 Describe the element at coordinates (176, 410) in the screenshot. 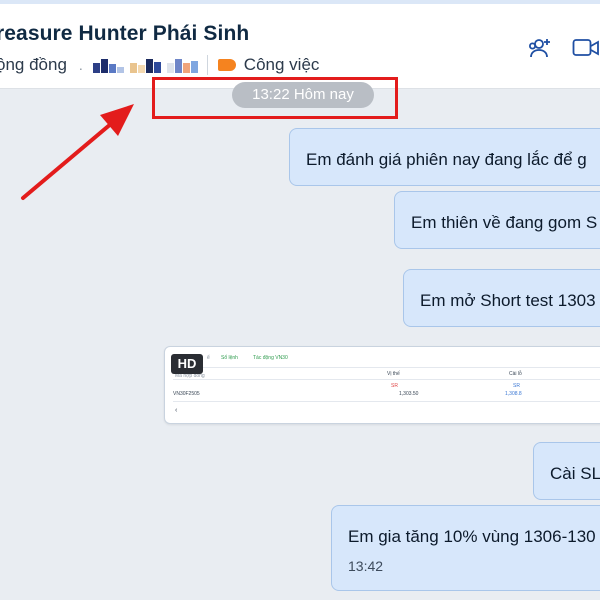

I see `back-arrow-icon: ‹` at that location.